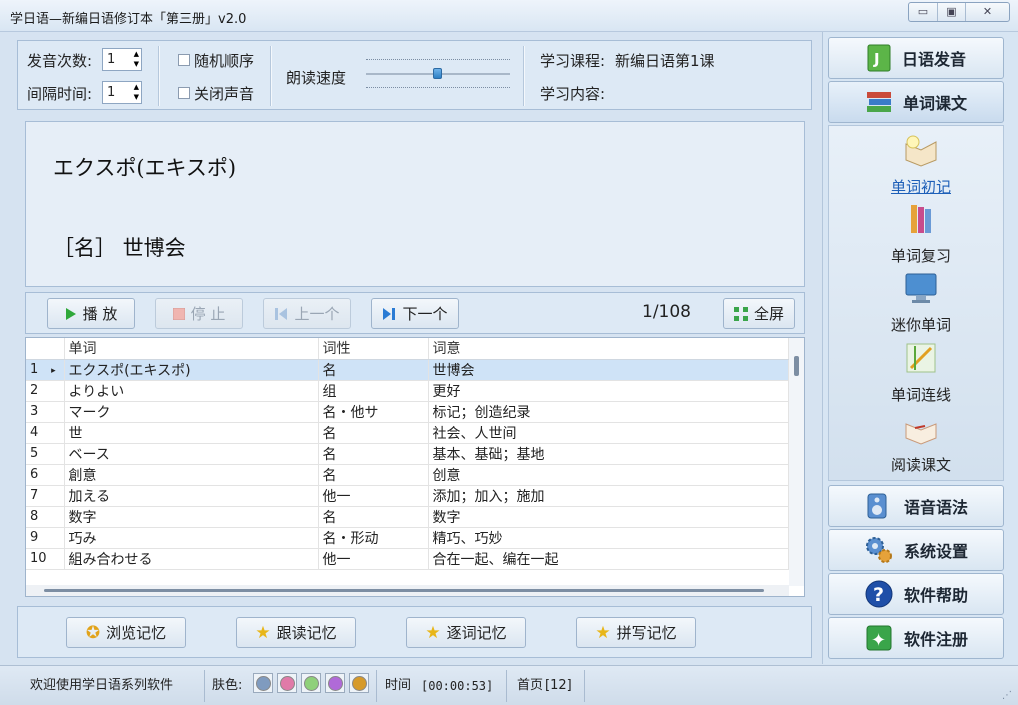 The width and height of the screenshot is (1018, 705). Describe the element at coordinates (1007, 695) in the screenshot. I see `resize-grip-icon: ⋰` at that location.